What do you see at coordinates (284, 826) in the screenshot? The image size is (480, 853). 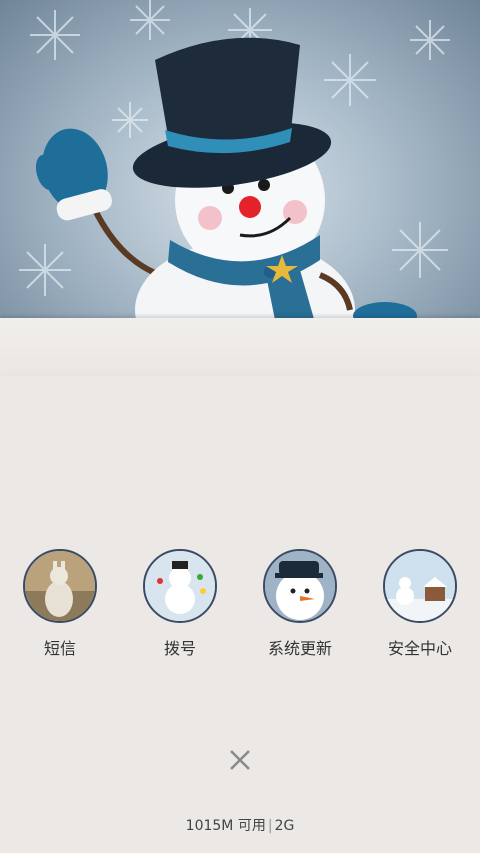 I see `network-type: 2G` at bounding box center [284, 826].